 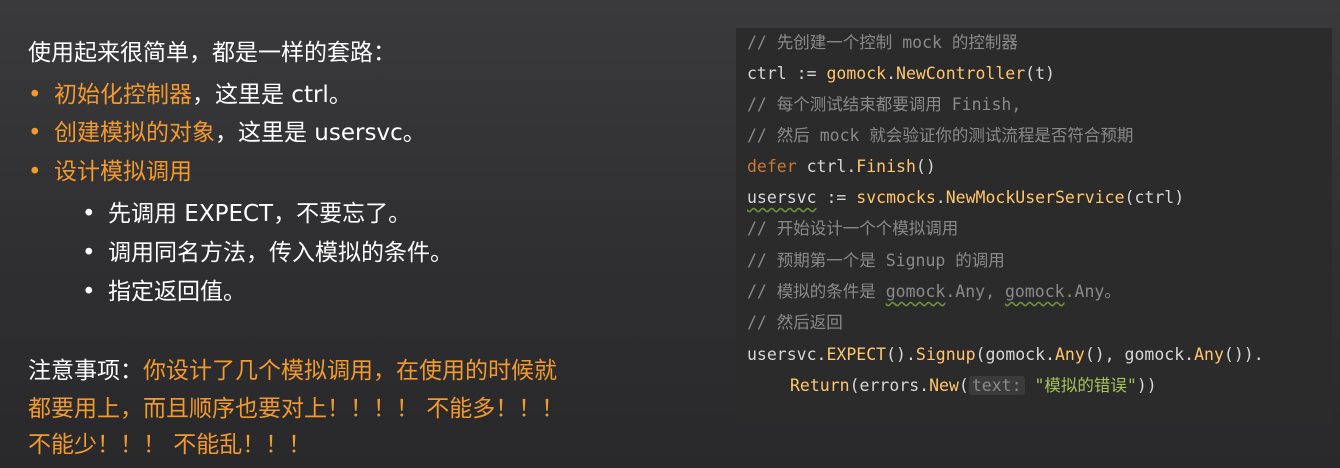 I want to click on code-comment: // 每个测试结束都要调用 Finish,, so click(x=884, y=104).